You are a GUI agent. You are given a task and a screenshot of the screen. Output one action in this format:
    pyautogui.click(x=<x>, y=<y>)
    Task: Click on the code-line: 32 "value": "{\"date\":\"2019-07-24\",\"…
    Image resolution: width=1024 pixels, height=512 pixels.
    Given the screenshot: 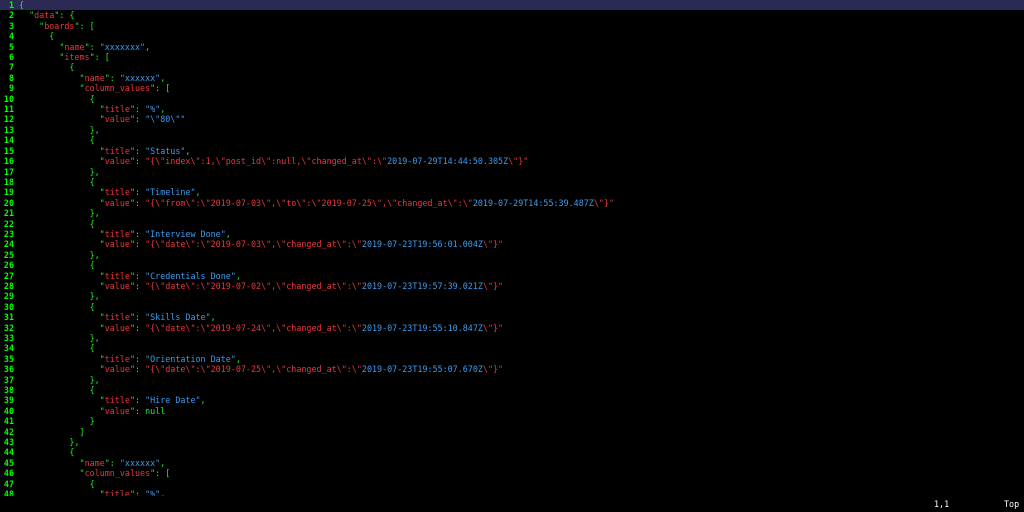 What is the action you would take?
    pyautogui.click(x=512, y=328)
    